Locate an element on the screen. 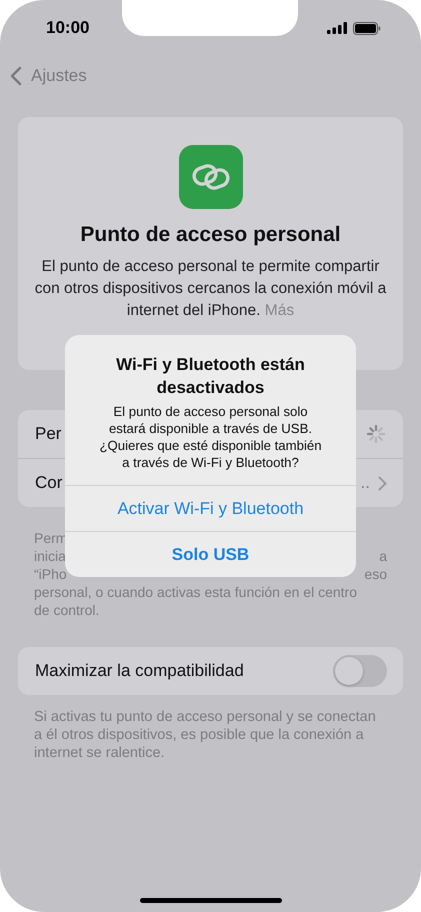  battery-icon is located at coordinates (367, 28).